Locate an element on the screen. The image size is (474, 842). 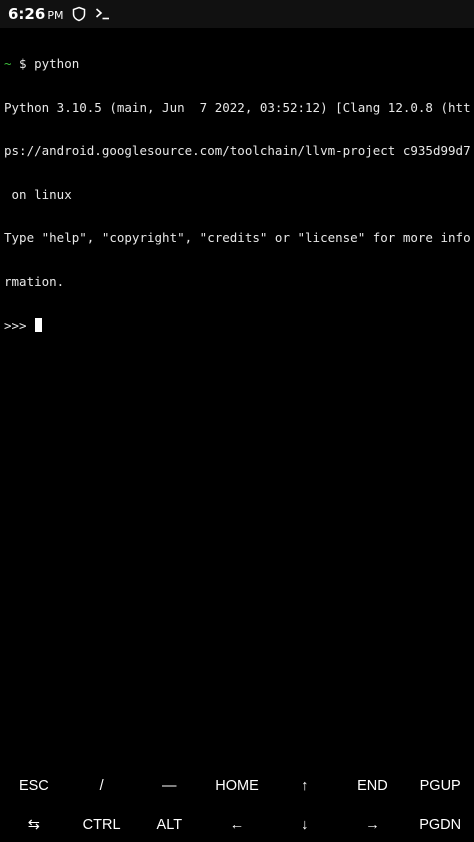
text-cursor is located at coordinates (39, 325).